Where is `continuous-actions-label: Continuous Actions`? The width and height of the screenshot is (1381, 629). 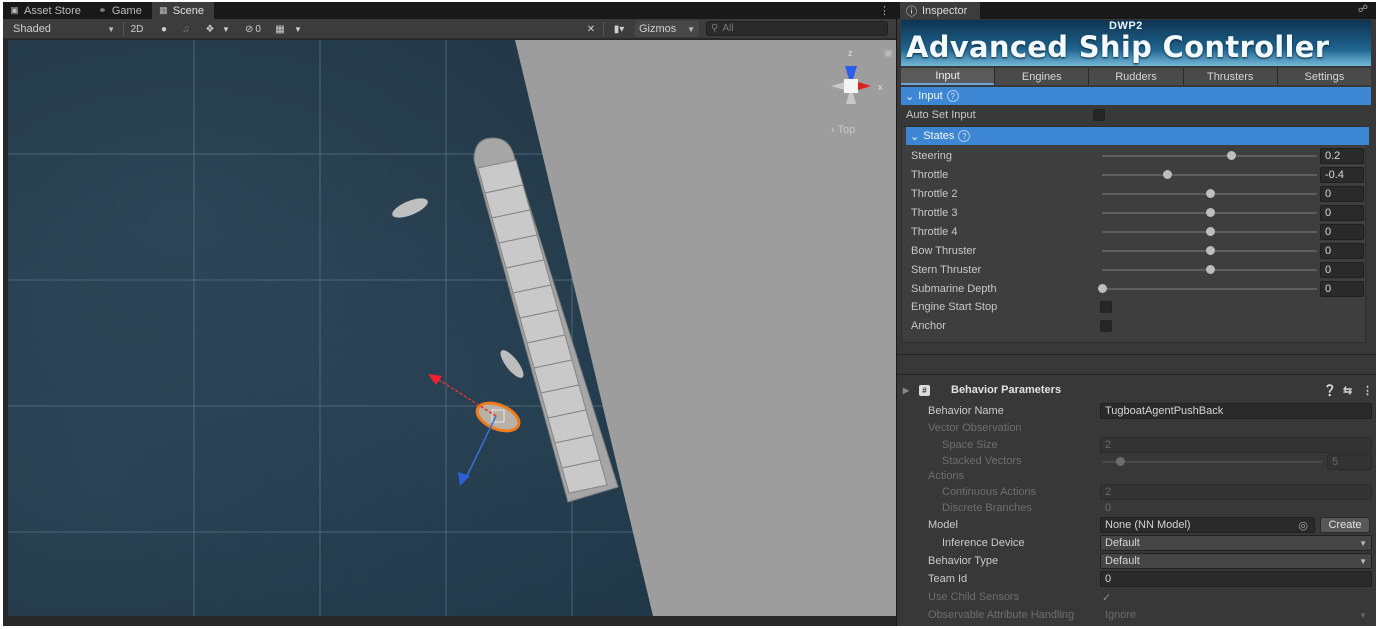
continuous-actions-label: Continuous Actions is located at coordinates (989, 492).